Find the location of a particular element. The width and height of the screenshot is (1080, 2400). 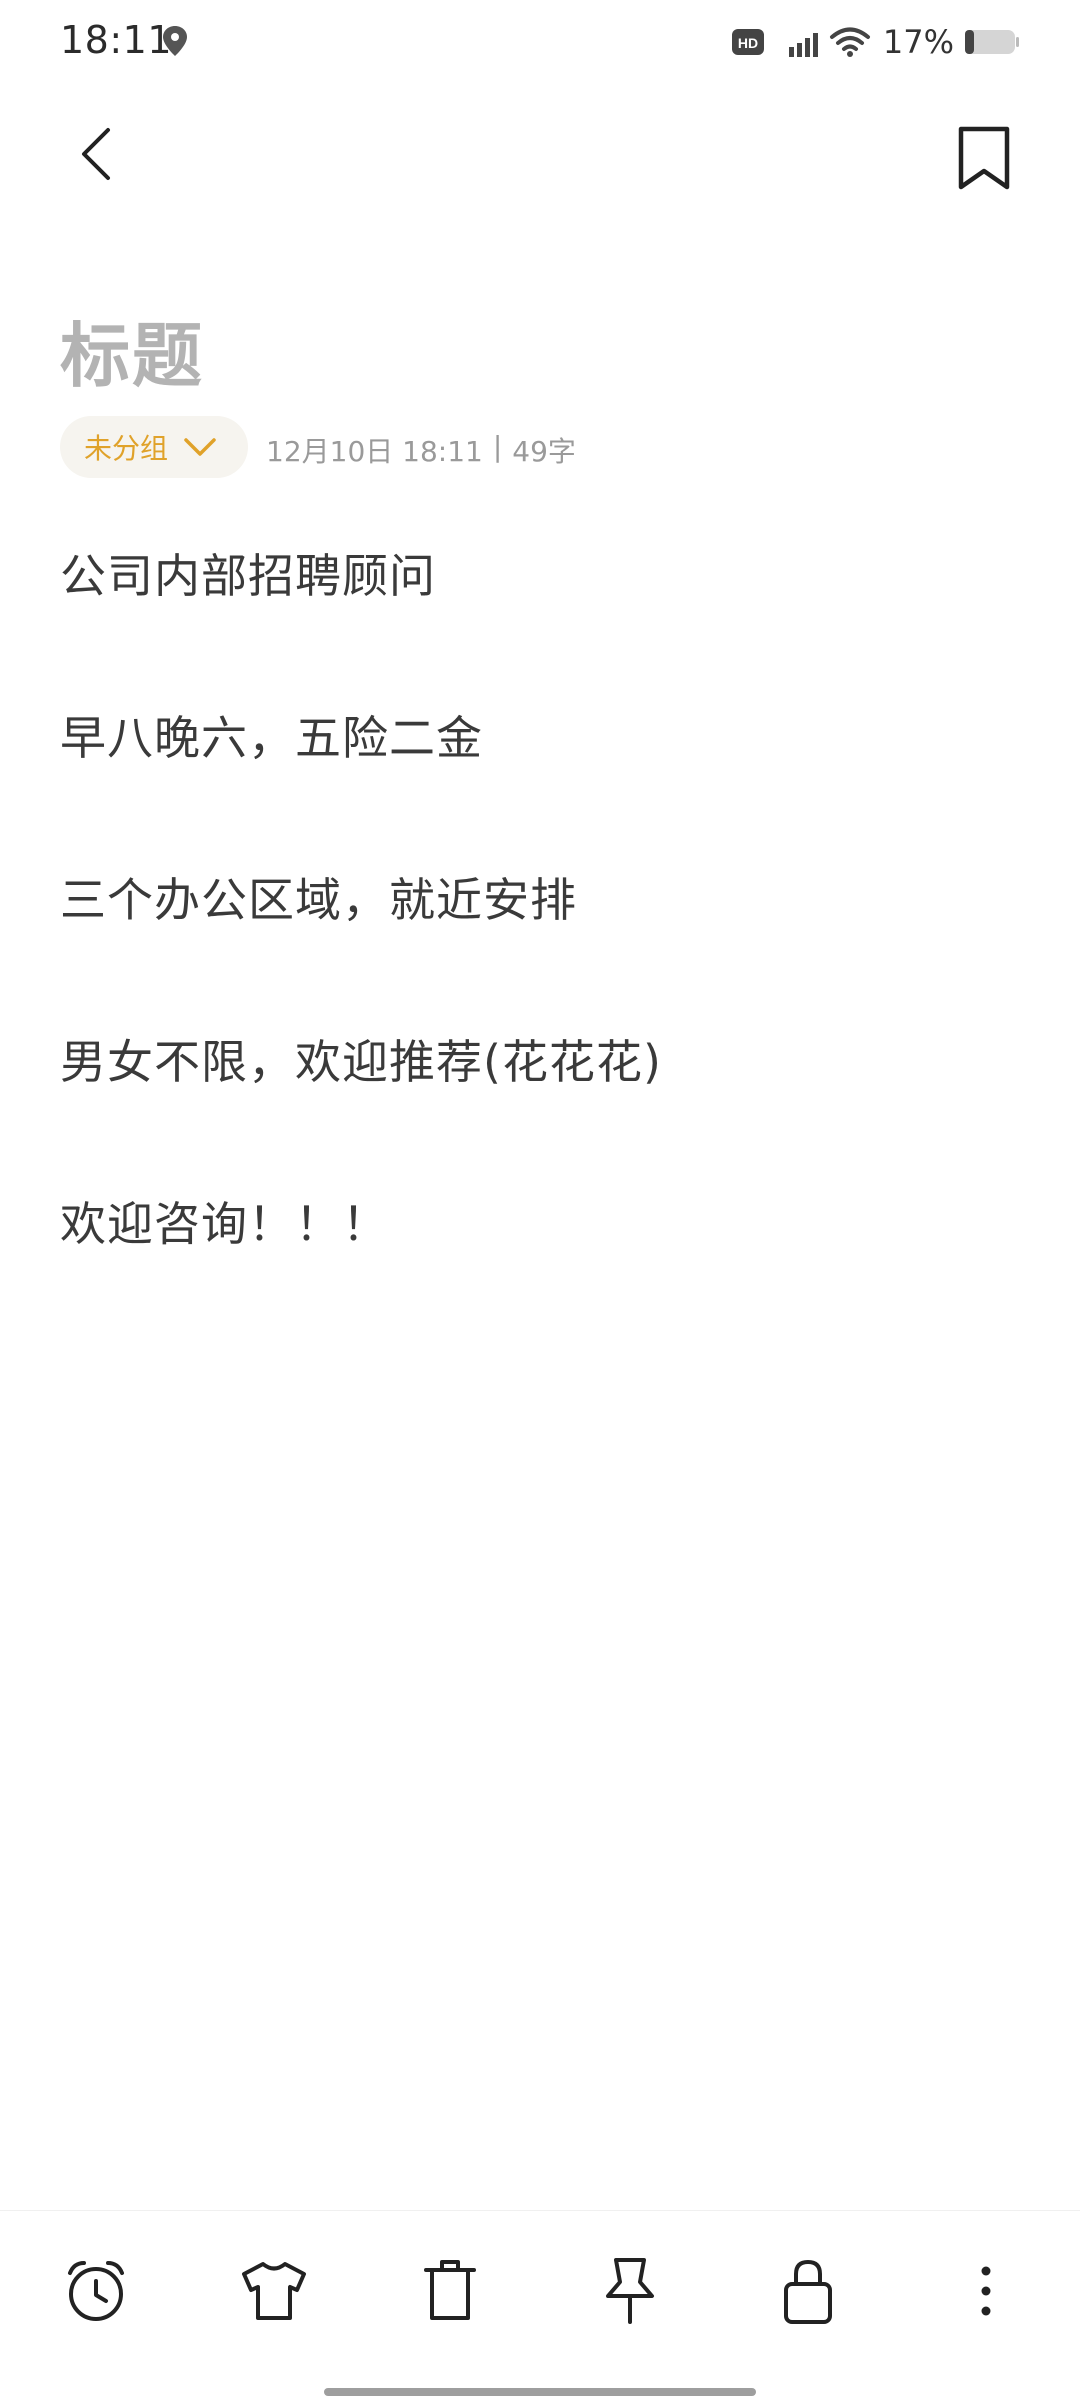

note-line: 欢迎咨询！！！ is located at coordinates (540, 1274).